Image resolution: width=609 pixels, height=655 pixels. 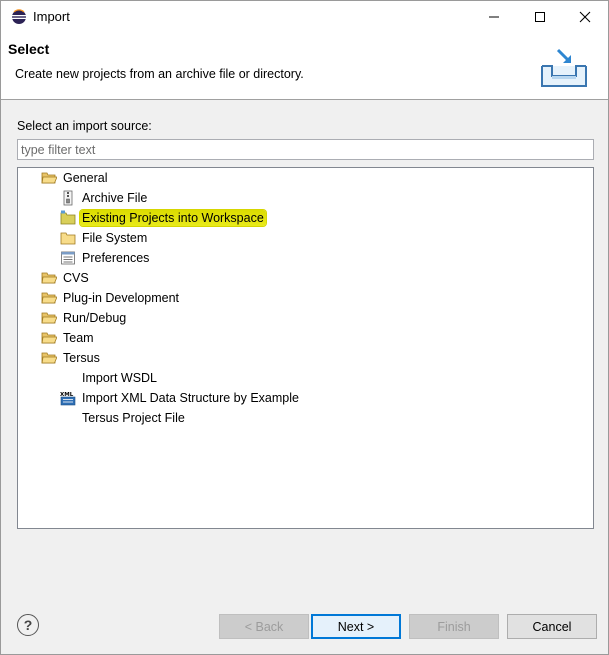 I want to click on button-bar: ? < Back Next > Finish Cancel, so click(x=304, y=626).